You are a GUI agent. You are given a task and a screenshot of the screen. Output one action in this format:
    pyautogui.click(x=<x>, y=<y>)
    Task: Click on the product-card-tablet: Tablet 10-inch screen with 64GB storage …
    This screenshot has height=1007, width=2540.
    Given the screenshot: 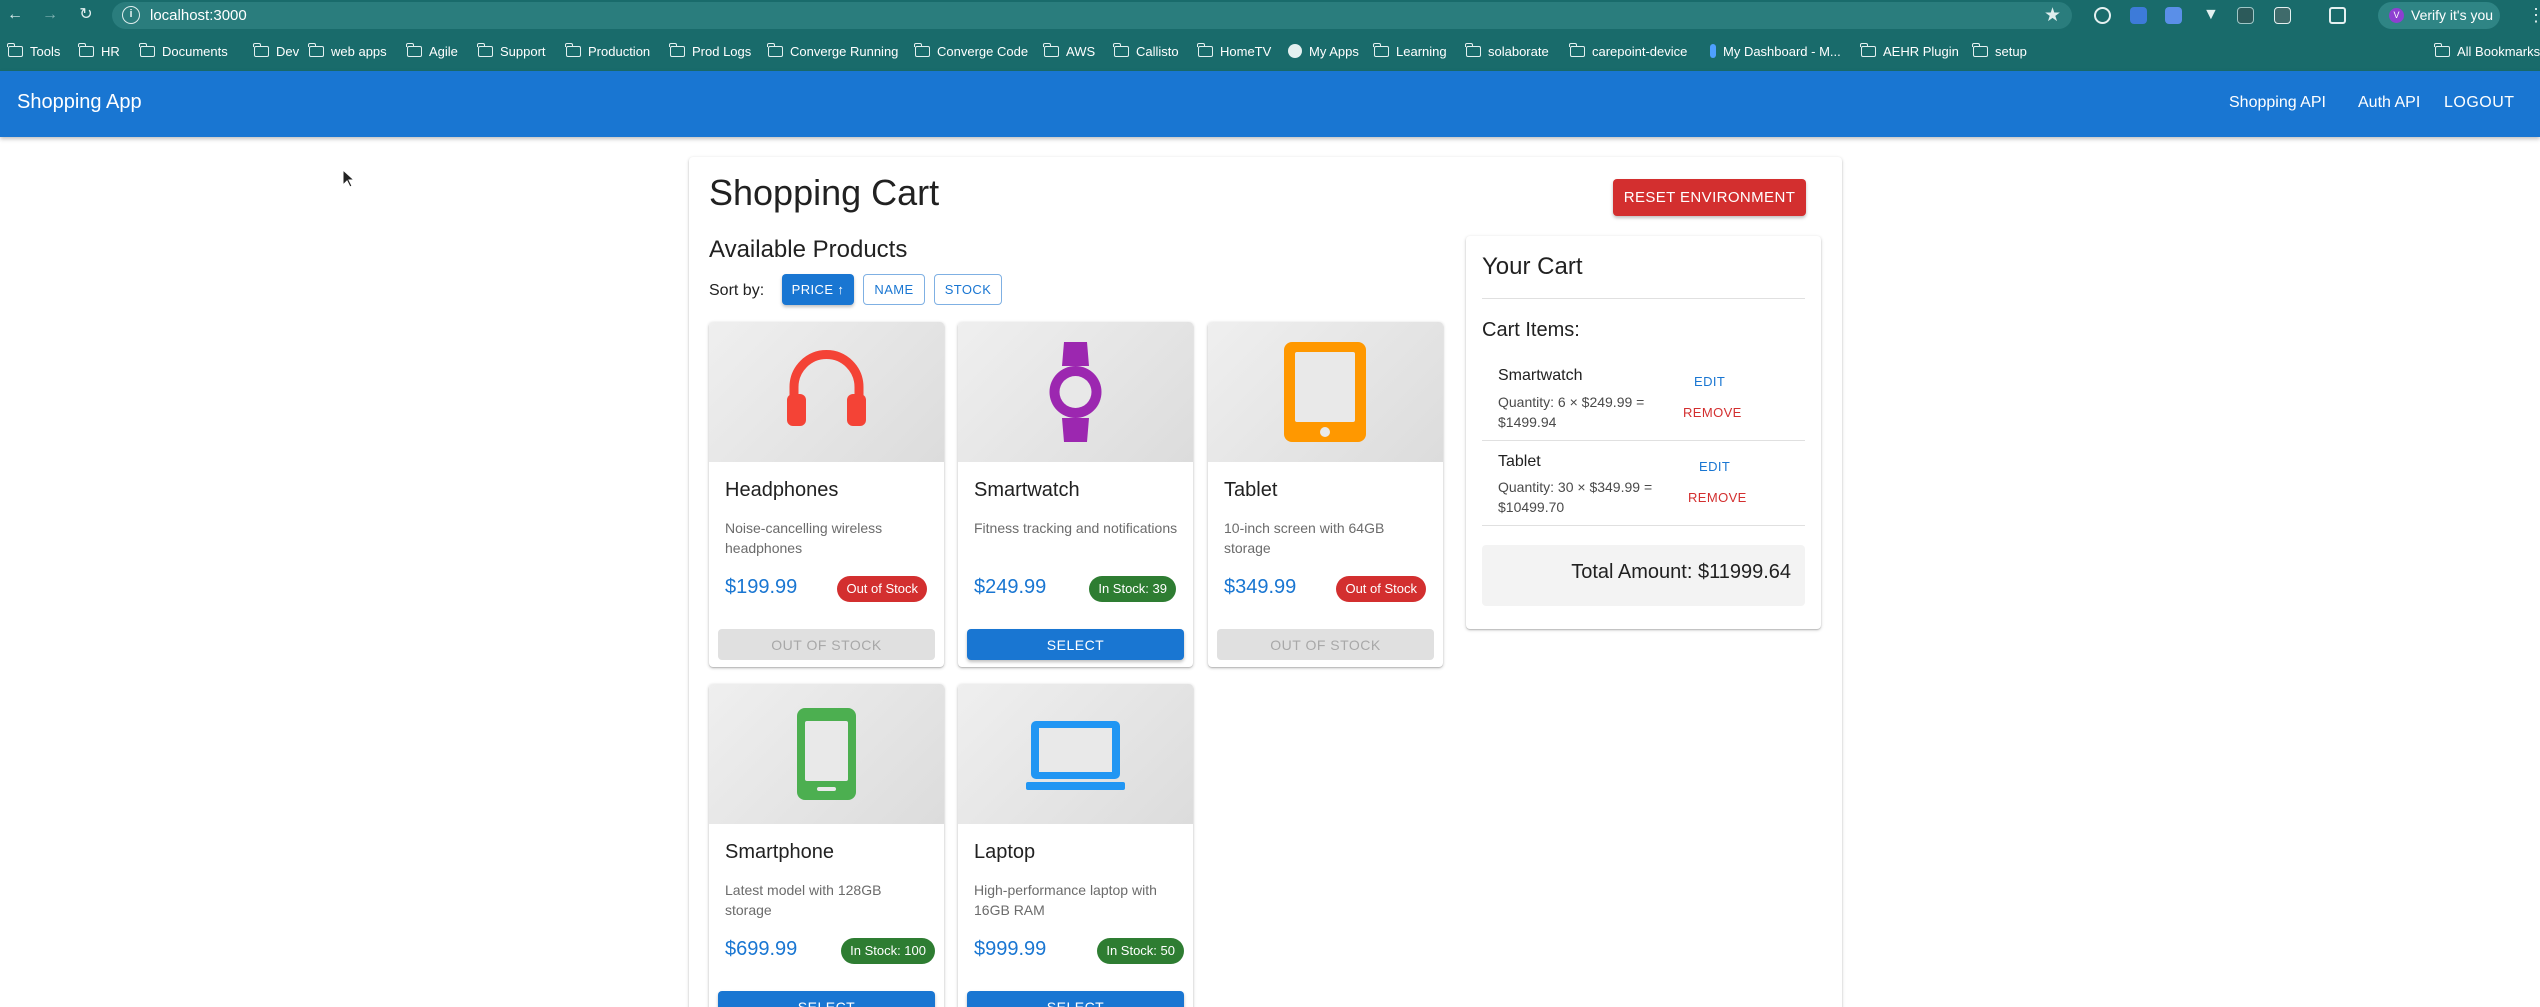 What is the action you would take?
    pyautogui.click(x=1325, y=494)
    